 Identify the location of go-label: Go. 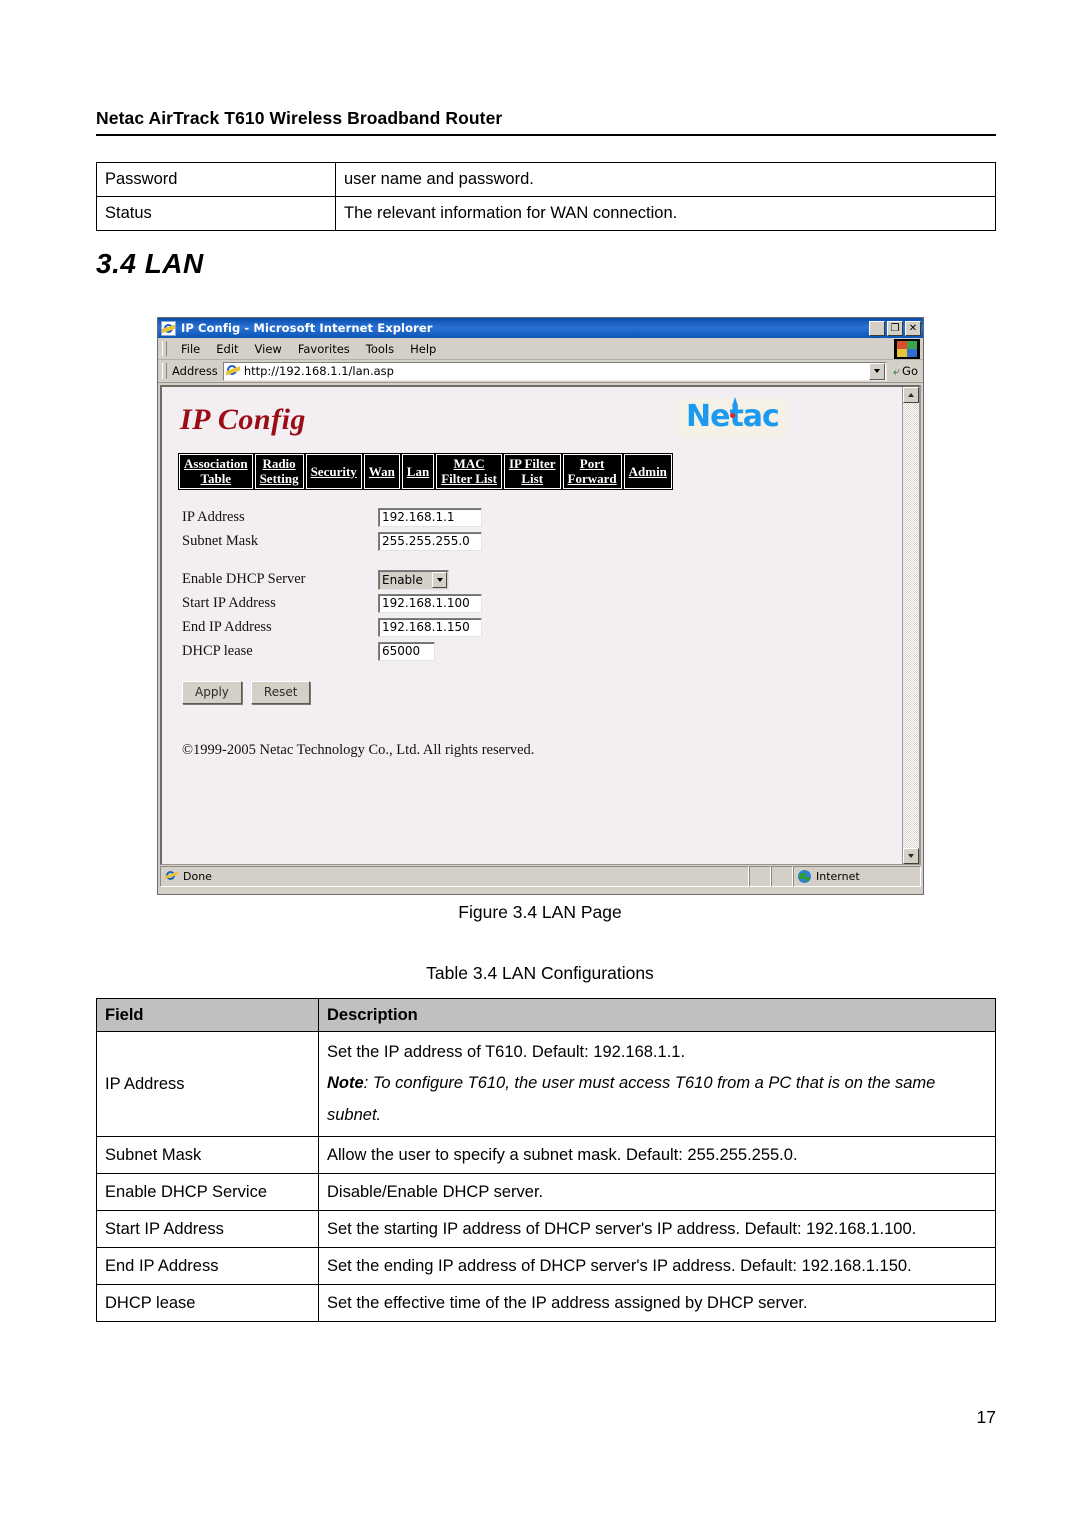
(910, 371).